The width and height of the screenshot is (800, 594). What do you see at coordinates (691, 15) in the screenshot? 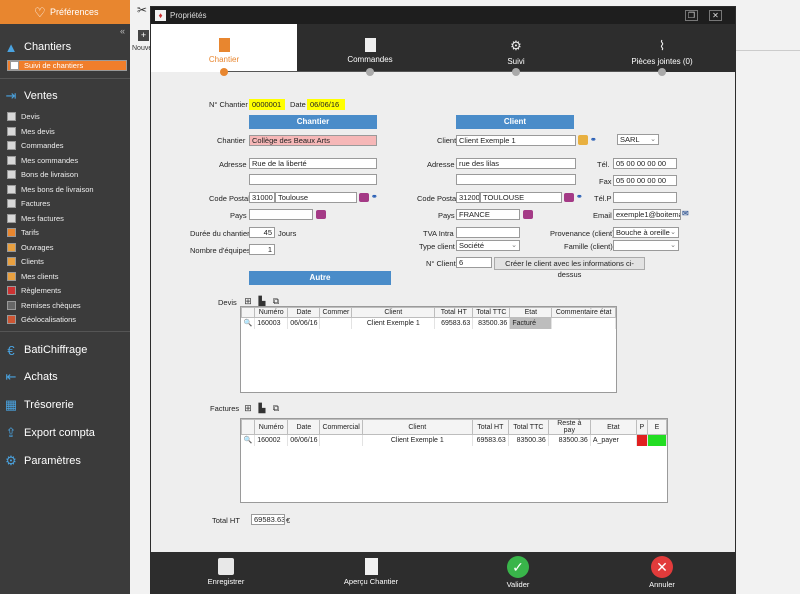
I see `restore-button: ❐` at bounding box center [691, 15].